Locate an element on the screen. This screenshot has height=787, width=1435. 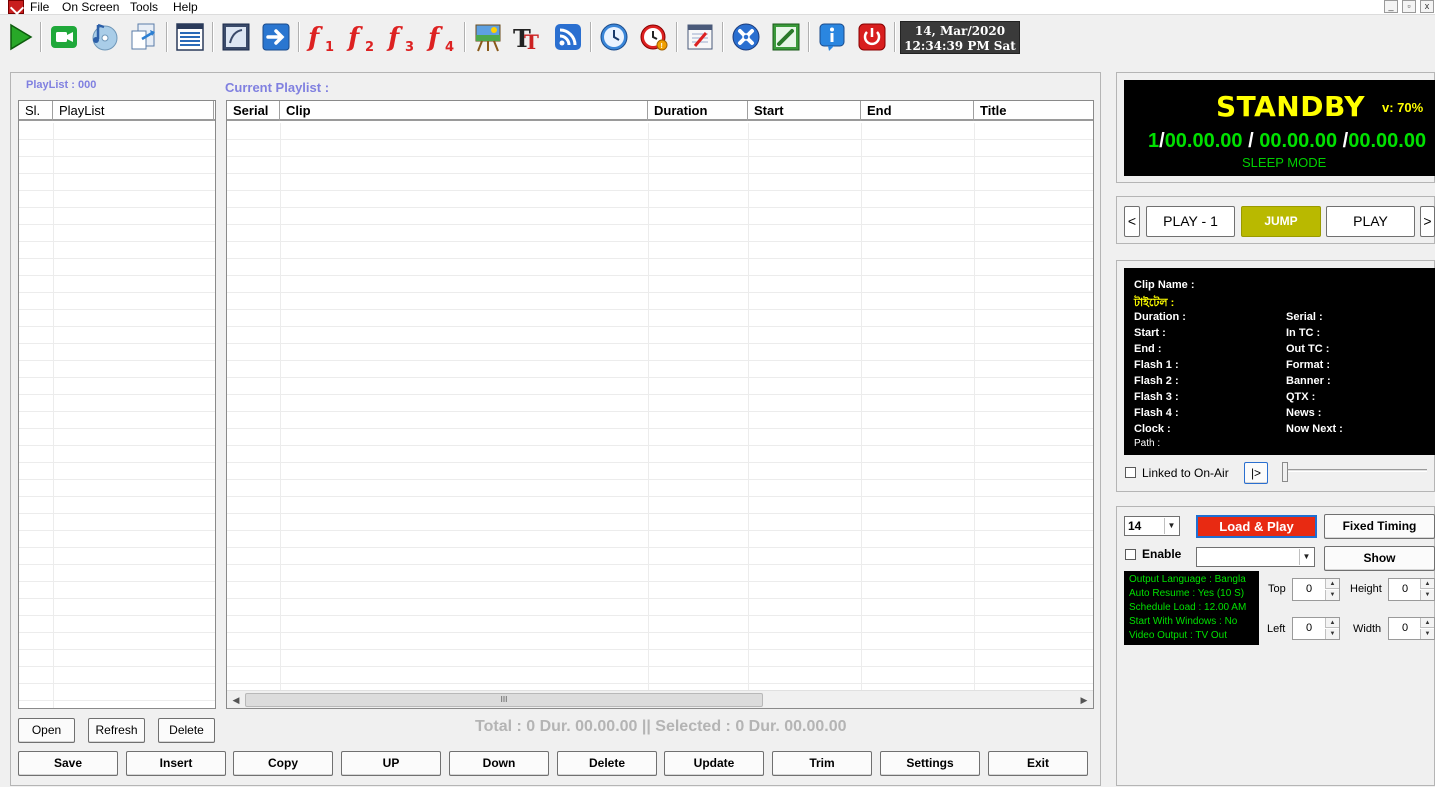
flash2-label: Flash 2 : is located at coordinates (1156, 381).